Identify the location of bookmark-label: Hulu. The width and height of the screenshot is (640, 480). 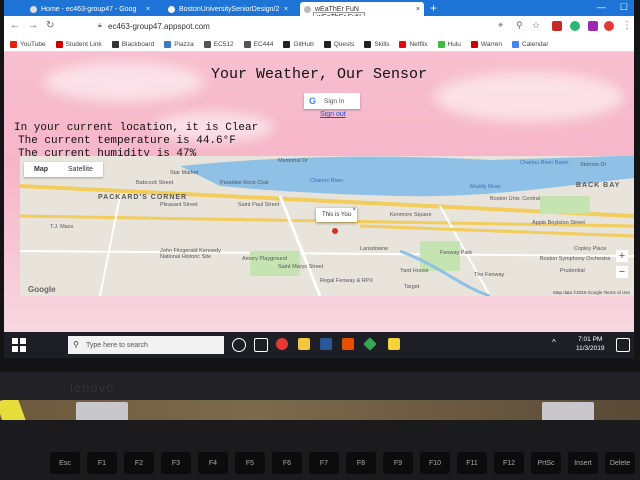
(454, 44).